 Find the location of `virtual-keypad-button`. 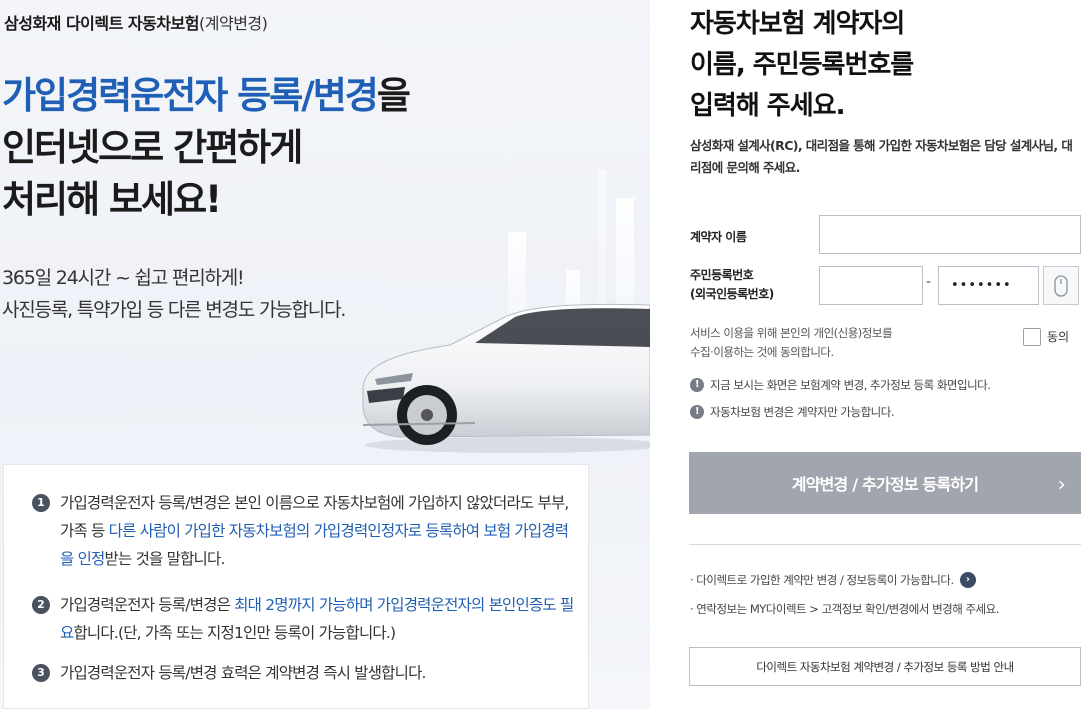

virtual-keypad-button is located at coordinates (1061, 285).